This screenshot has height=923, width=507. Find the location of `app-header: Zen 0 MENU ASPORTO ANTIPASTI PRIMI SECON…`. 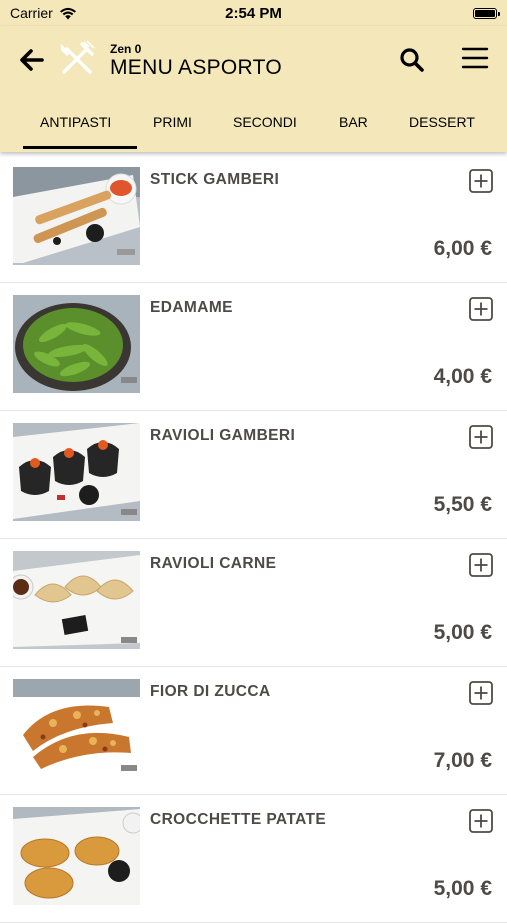

app-header: Zen 0 MENU ASPORTO ANTIPASTI PRIMI SECON… is located at coordinates (253, 89).